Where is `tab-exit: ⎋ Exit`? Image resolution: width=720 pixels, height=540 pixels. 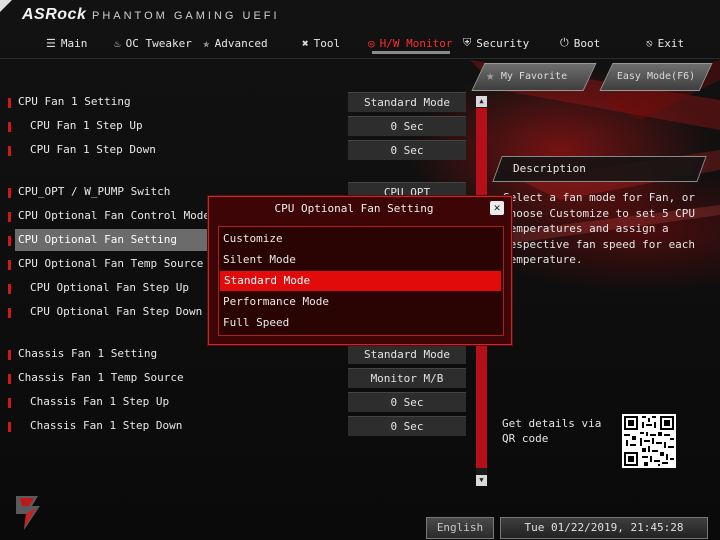
tab-exit: ⎋ Exit is located at coordinates (665, 43).